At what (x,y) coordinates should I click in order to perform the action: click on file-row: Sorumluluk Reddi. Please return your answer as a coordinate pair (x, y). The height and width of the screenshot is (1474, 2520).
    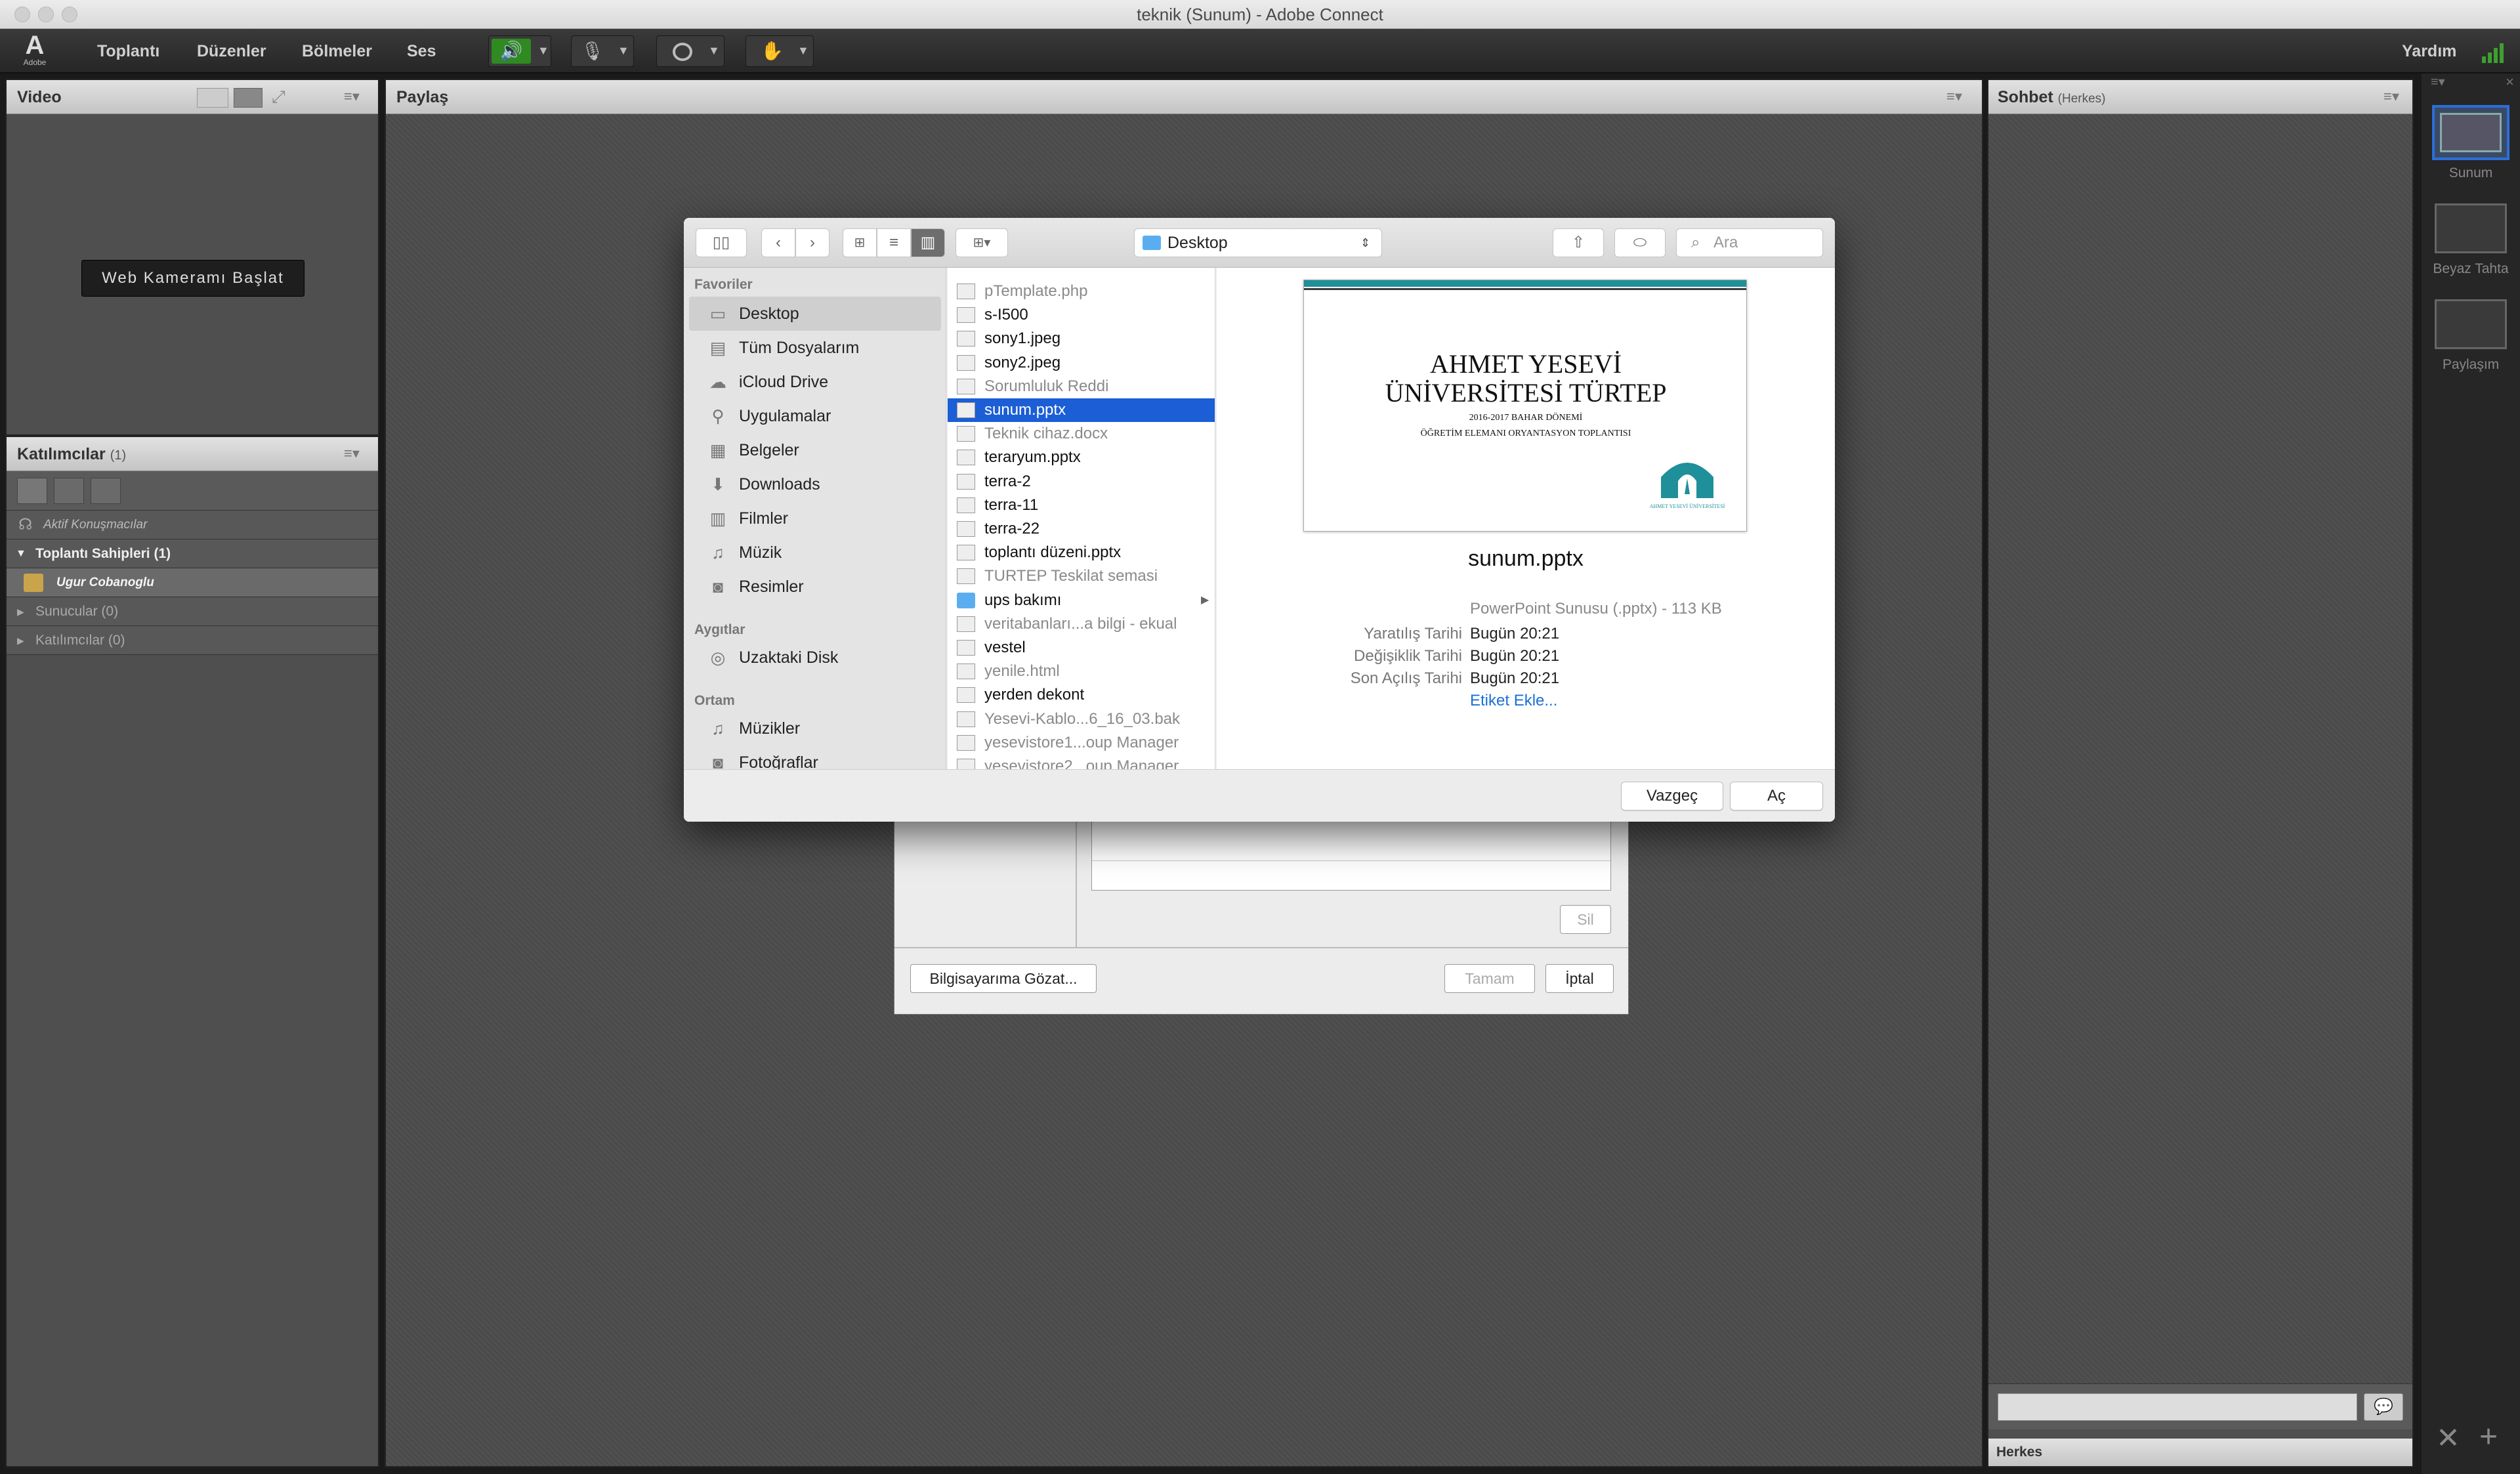
    Looking at the image, I should click on (1081, 386).